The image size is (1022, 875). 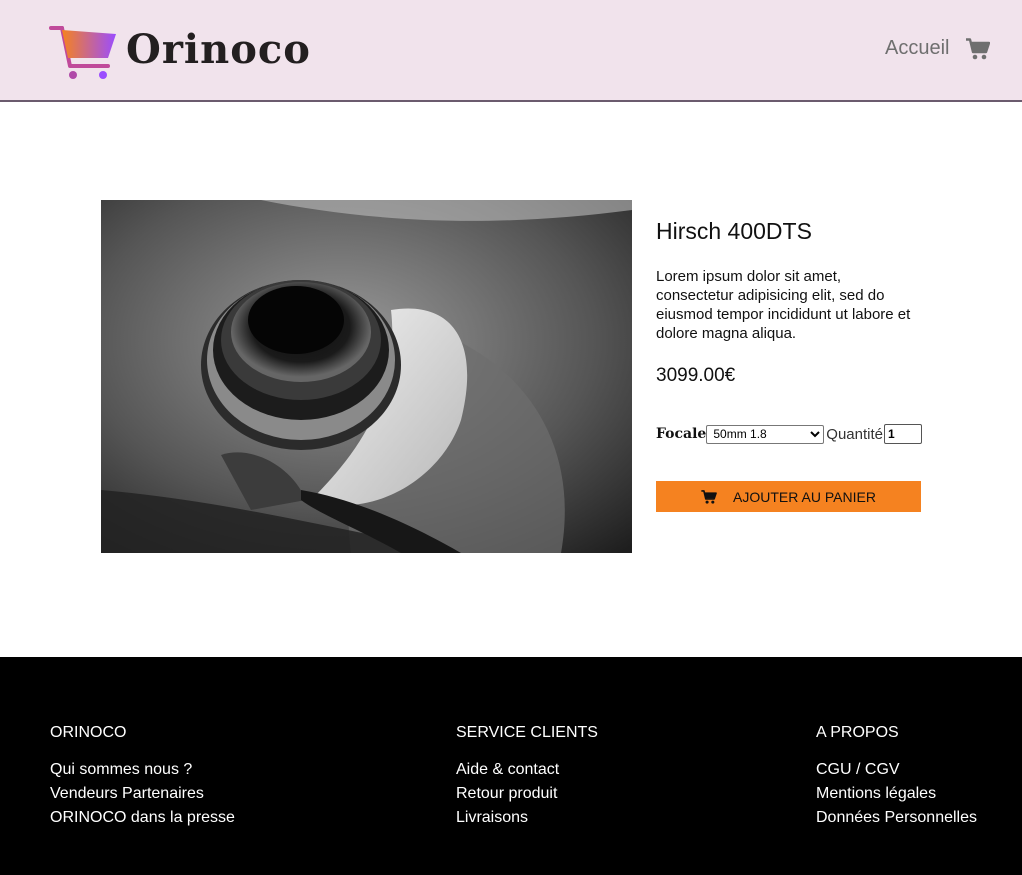 I want to click on add-to-cart-button: AJOUTER AU PANIER, so click(x=788, y=496).